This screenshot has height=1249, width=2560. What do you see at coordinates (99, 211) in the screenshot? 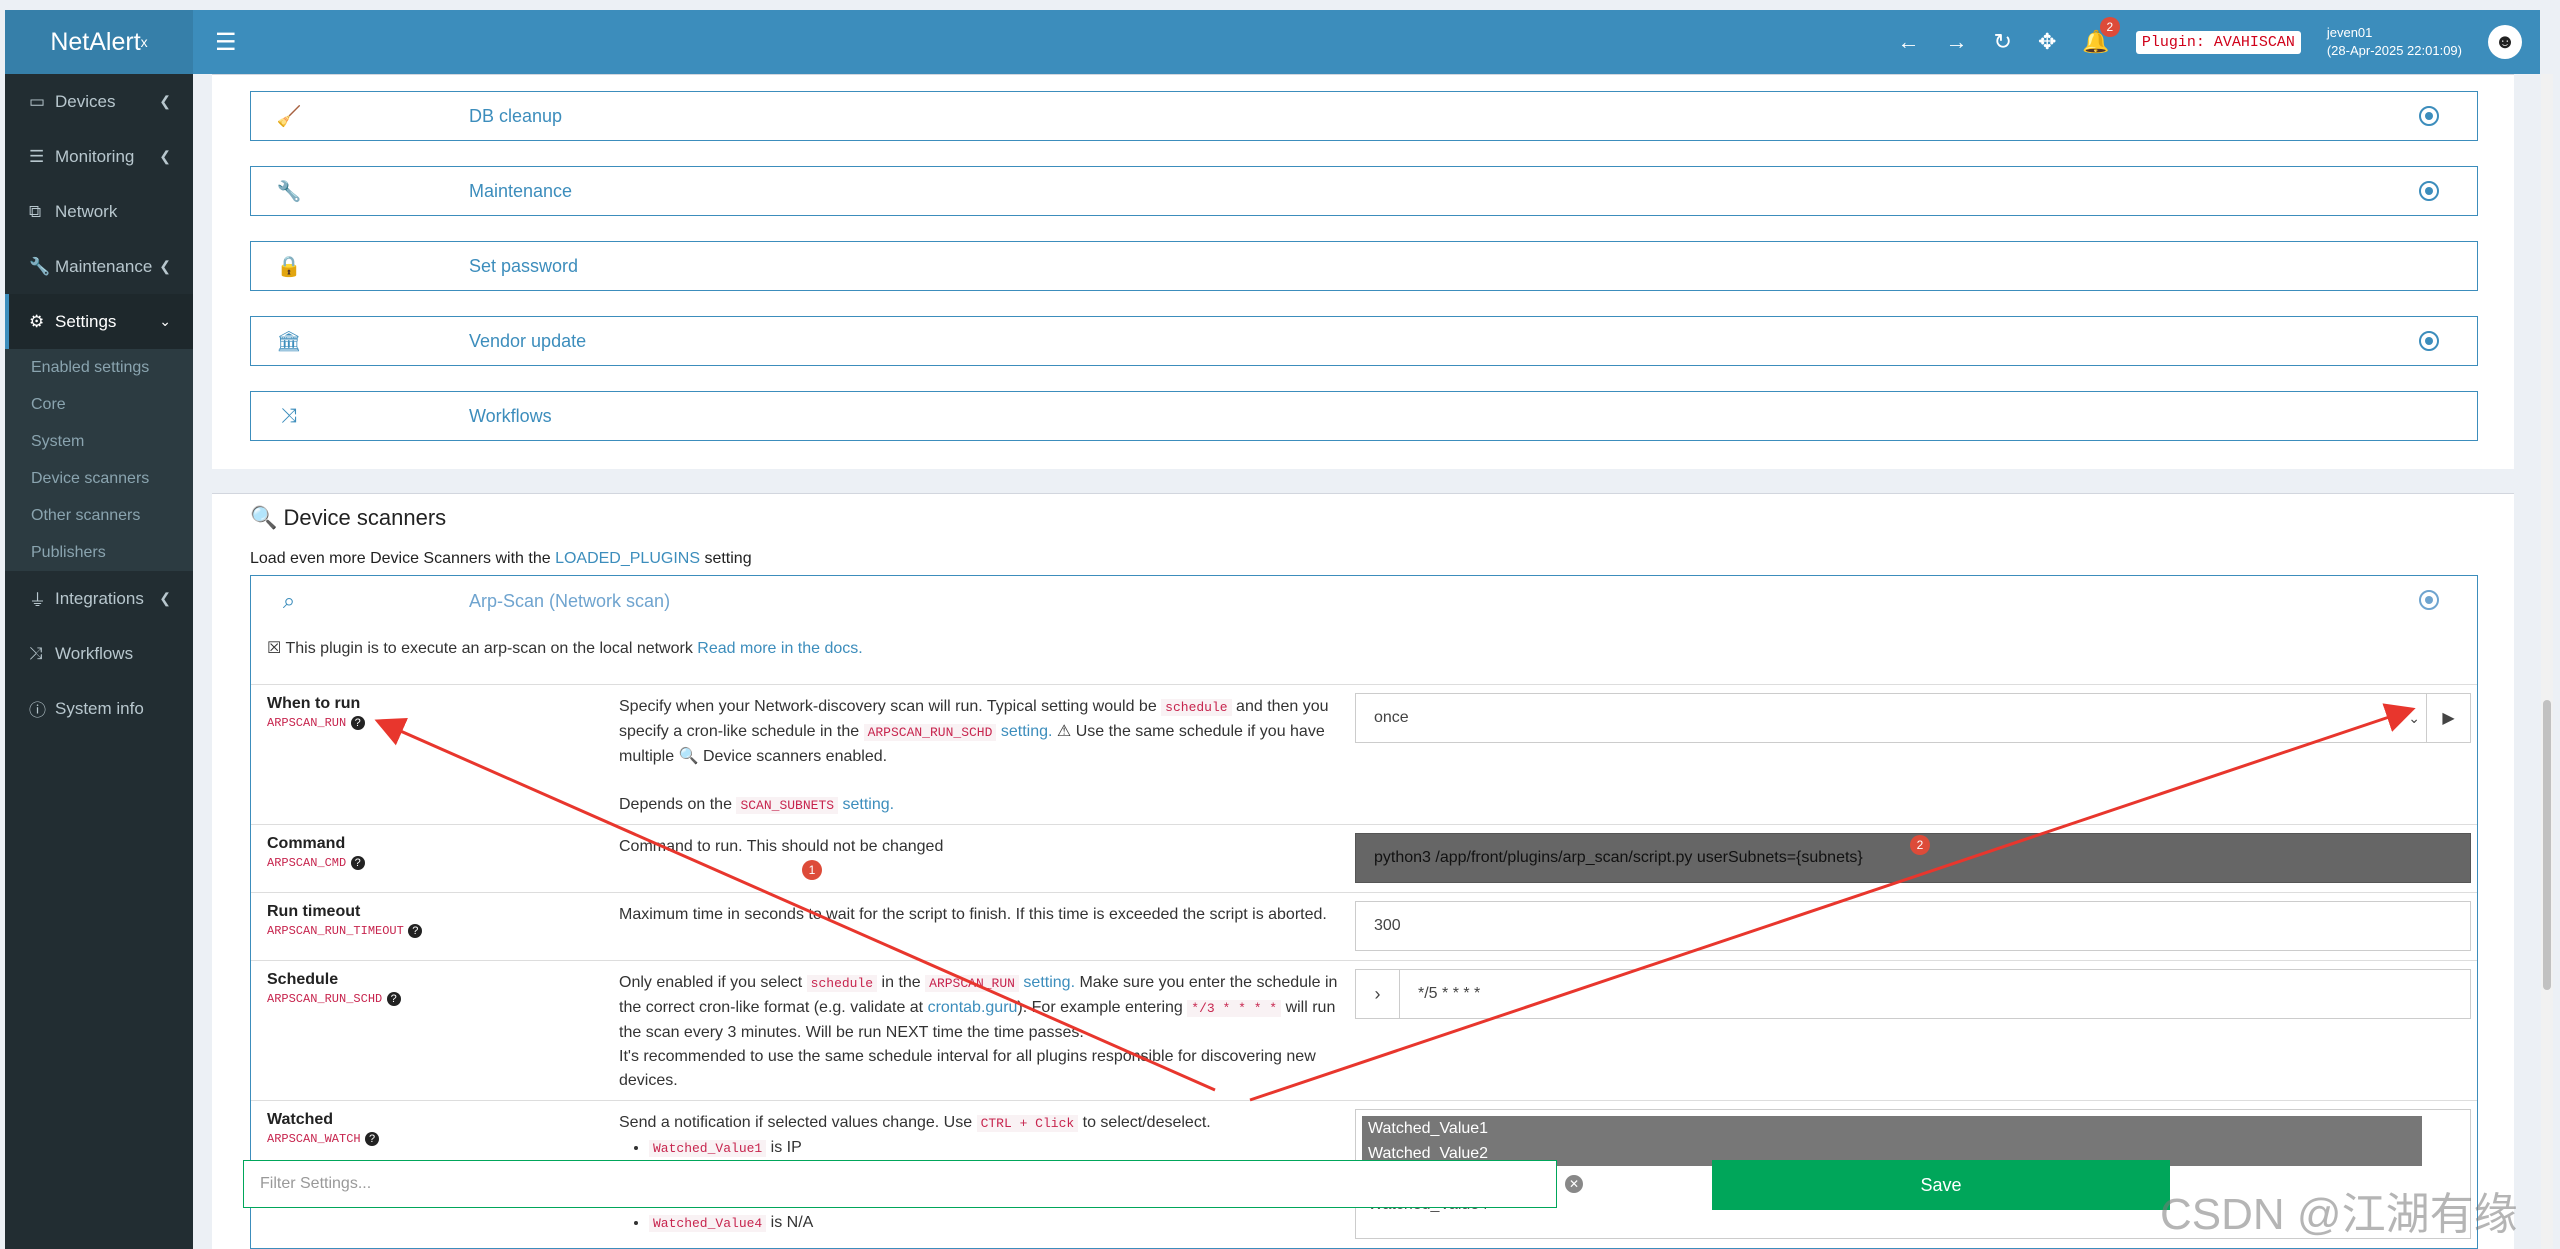
I see `sidebar-item-network: ⧉ Network` at bounding box center [99, 211].